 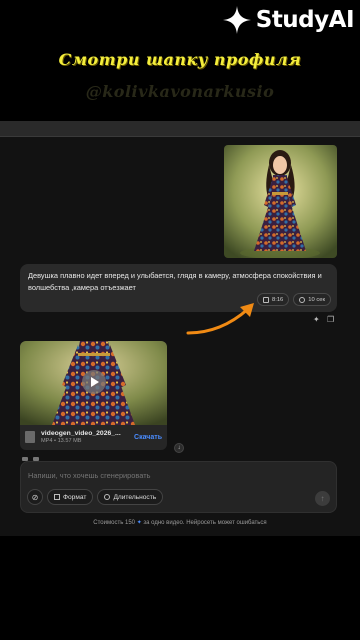 What do you see at coordinates (135, 497) in the screenshot?
I see `duration-label: Длительность` at bounding box center [135, 497].